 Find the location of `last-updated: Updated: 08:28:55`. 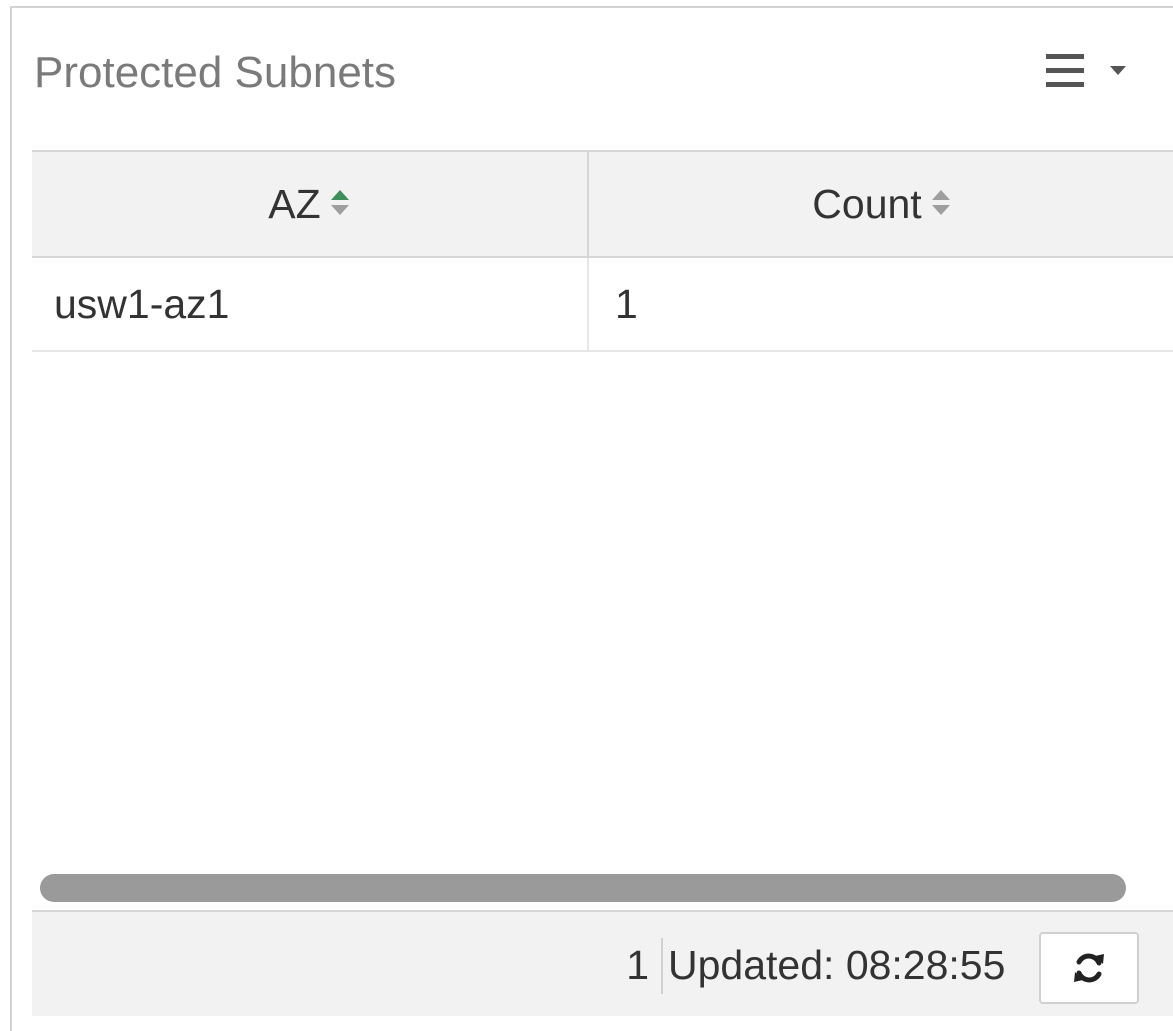

last-updated: Updated: 08:28:55 is located at coordinates (836, 965).